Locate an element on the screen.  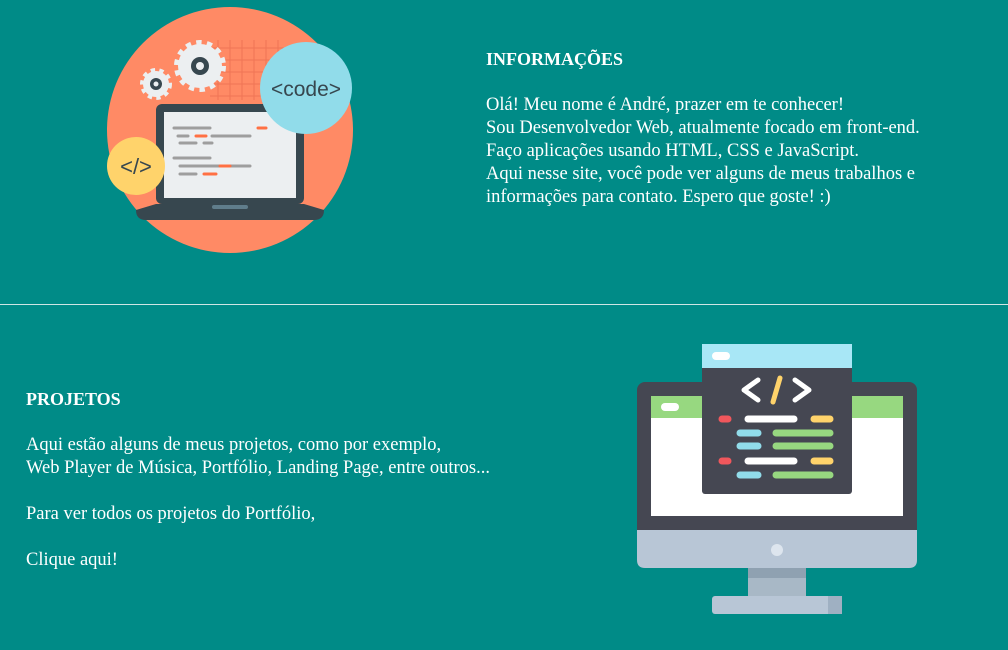
laptop-code-illustration: <code> </> is located at coordinates (230, 130).